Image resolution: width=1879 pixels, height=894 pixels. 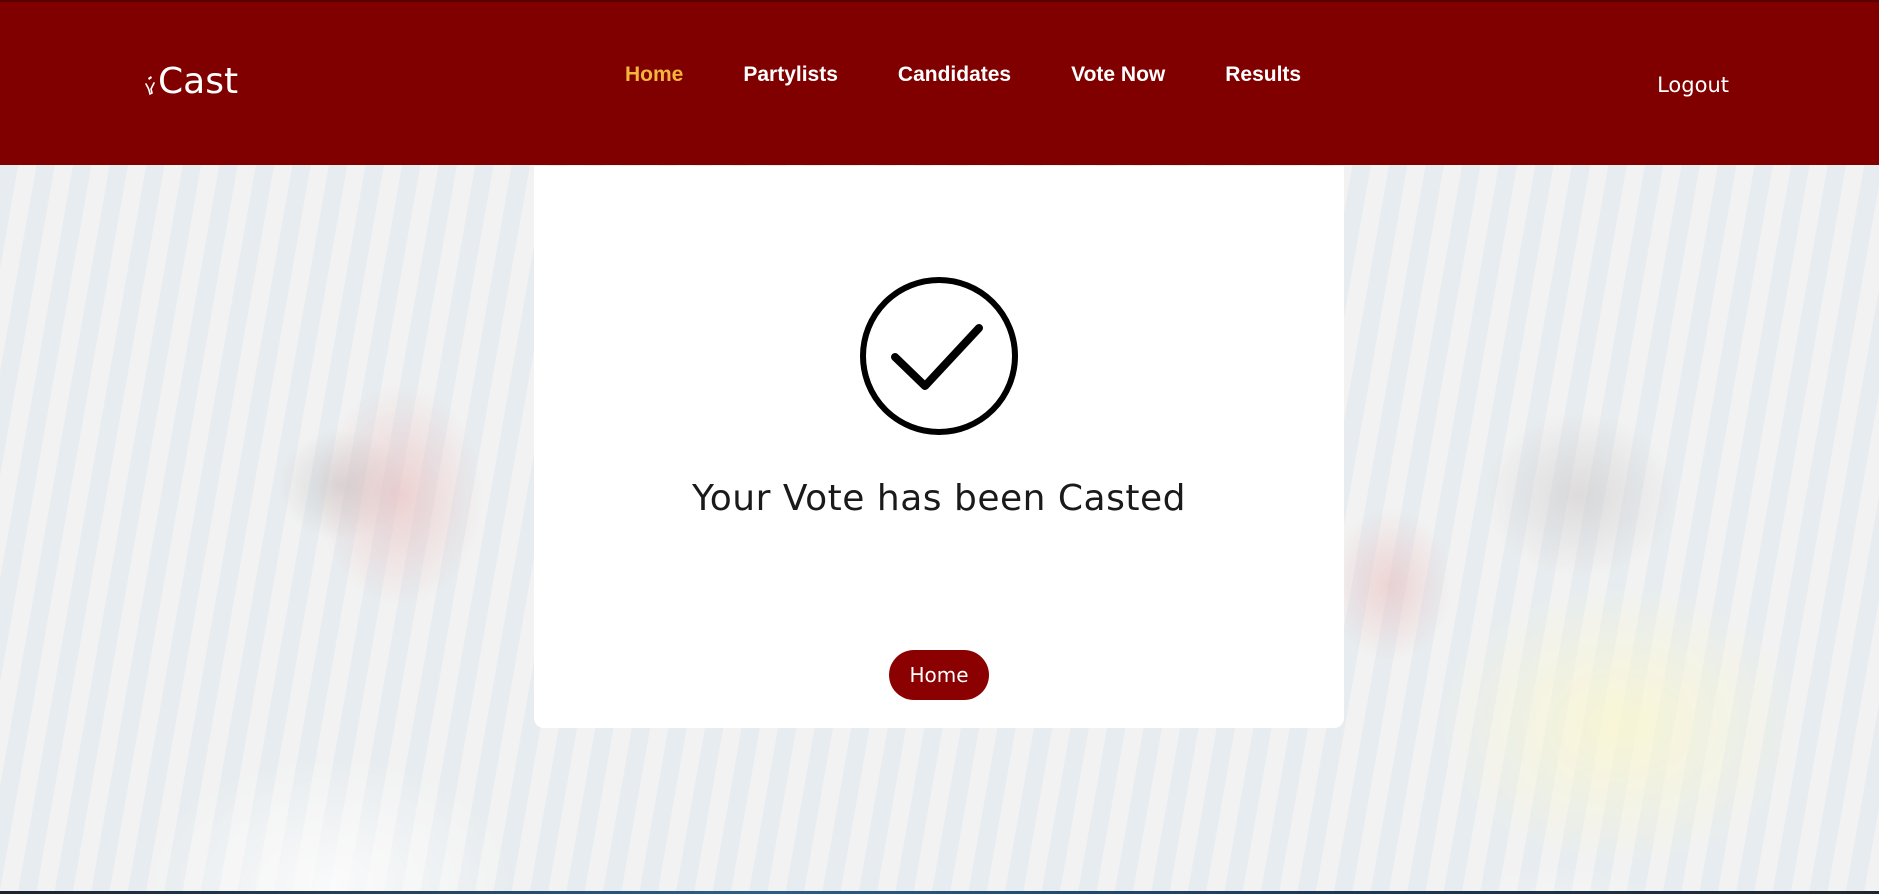 I want to click on home-button: Home, so click(x=939, y=675).